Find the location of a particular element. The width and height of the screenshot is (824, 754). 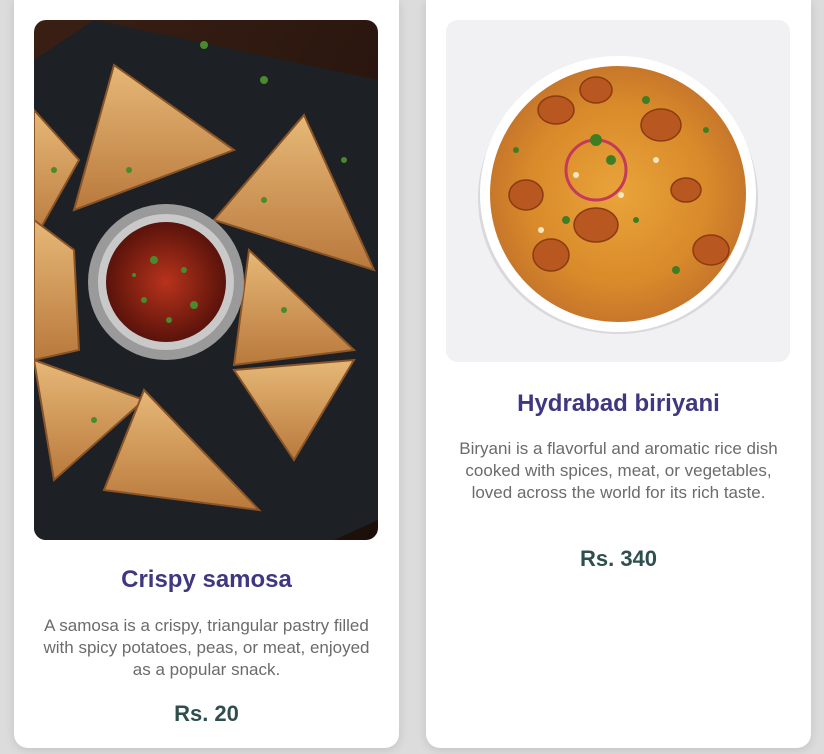

food-price: Rs. 340 is located at coordinates (618, 558).